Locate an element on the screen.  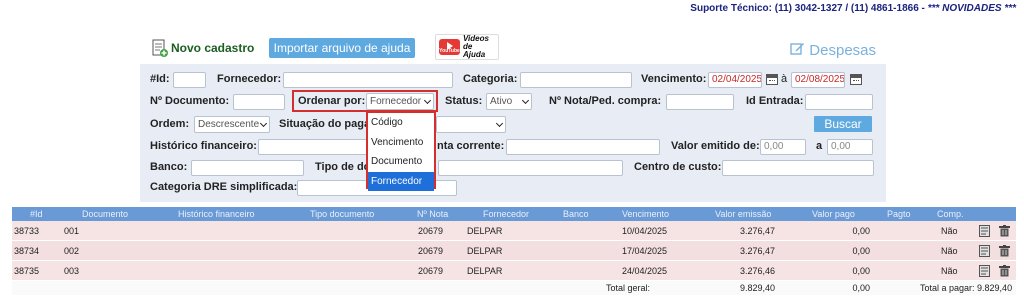
import-help-file-button: Importar arquivo de ajuda is located at coordinates (342, 48).